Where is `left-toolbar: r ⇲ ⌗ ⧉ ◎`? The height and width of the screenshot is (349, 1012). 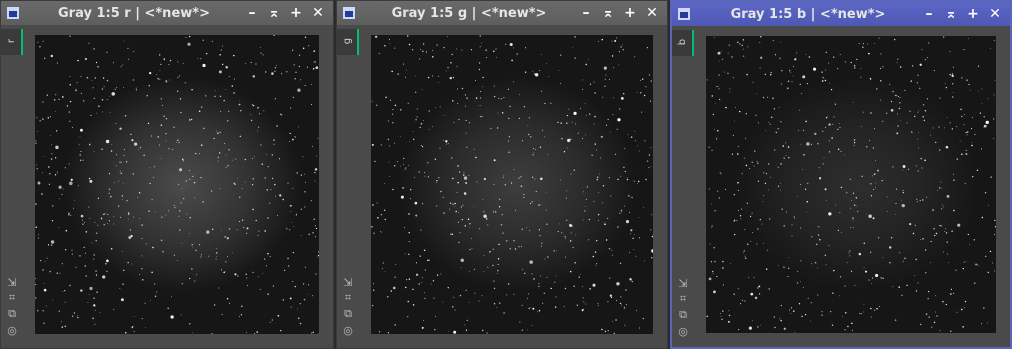 left-toolbar: r ⇲ ⌗ ⧉ ◎ is located at coordinates (12, 186).